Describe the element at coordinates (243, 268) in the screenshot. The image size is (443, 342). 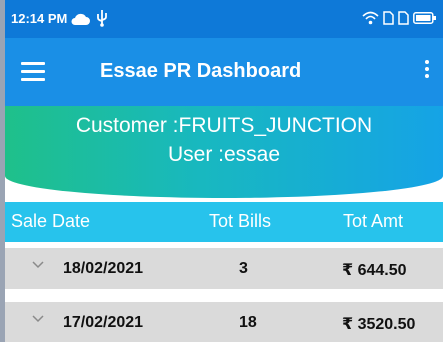
I see `row-tot-bills: 3` at that location.